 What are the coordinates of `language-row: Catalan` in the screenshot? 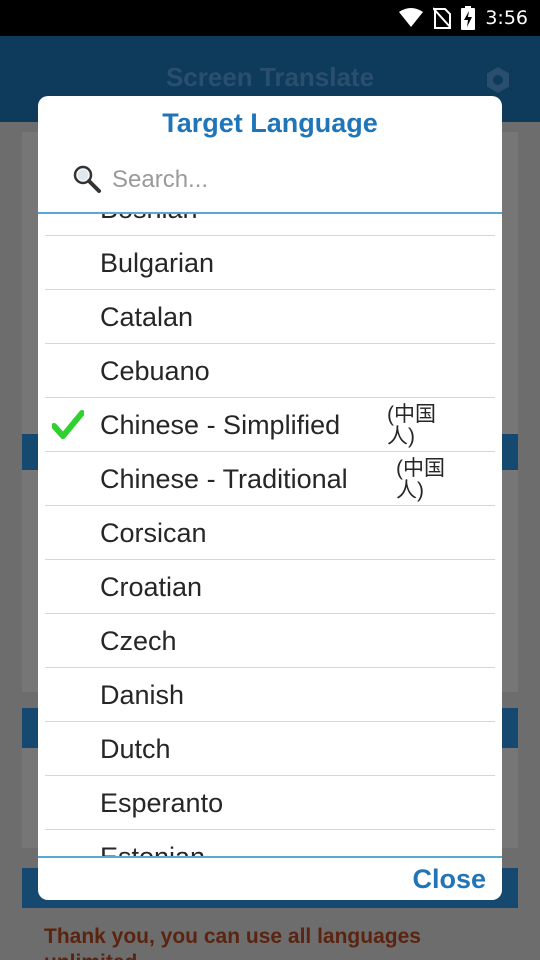 It's located at (270, 317).